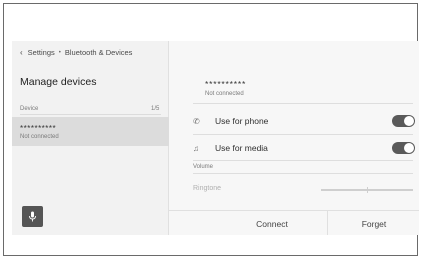  I want to click on use-for-phone-toggle, so click(403, 121).